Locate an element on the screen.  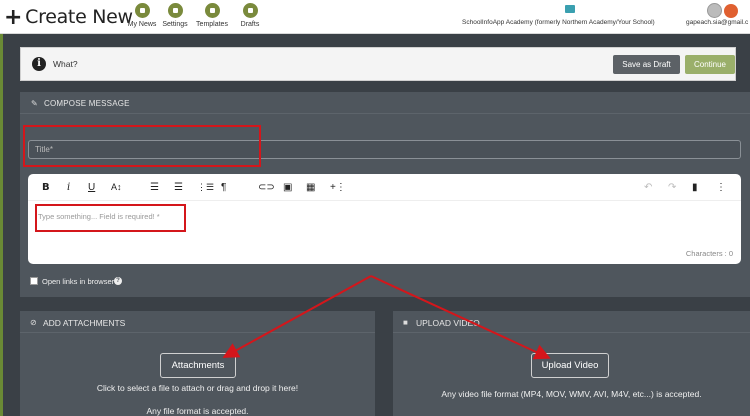
ordered-list-icon: ⋮☰ is located at coordinates (205, 187).